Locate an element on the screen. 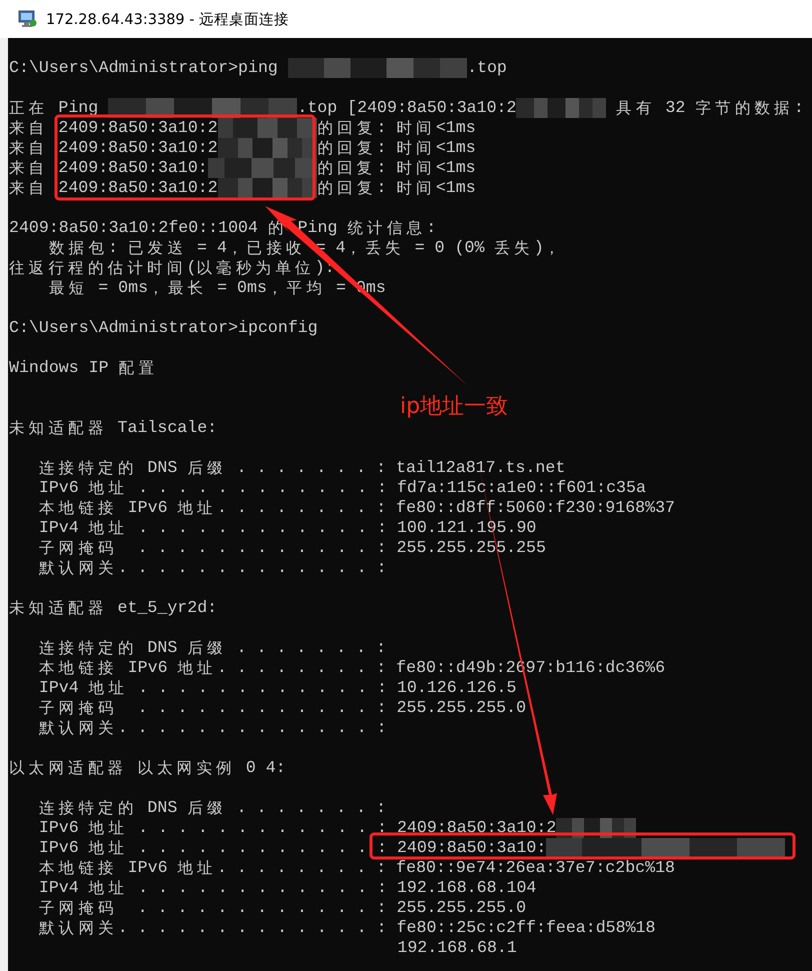 This screenshot has width=812, height=971. console-text: 正在 Ping is located at coordinates (54, 108).